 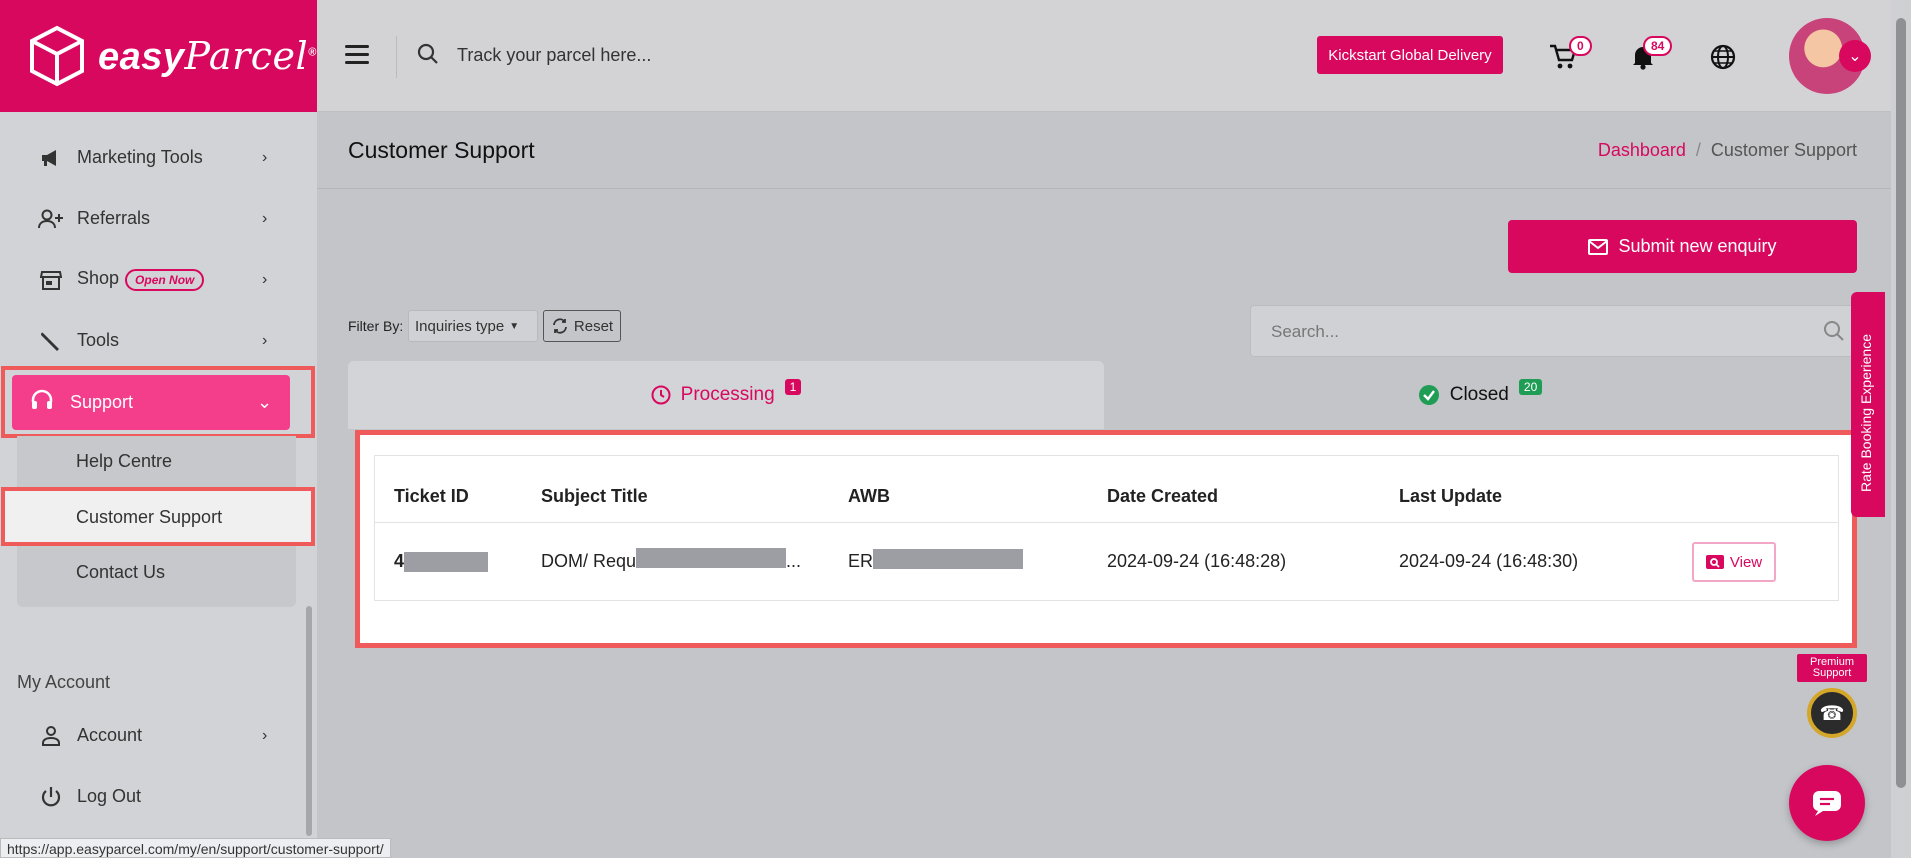 I want to click on sidebar-item-account: Account ›, so click(x=158, y=735).